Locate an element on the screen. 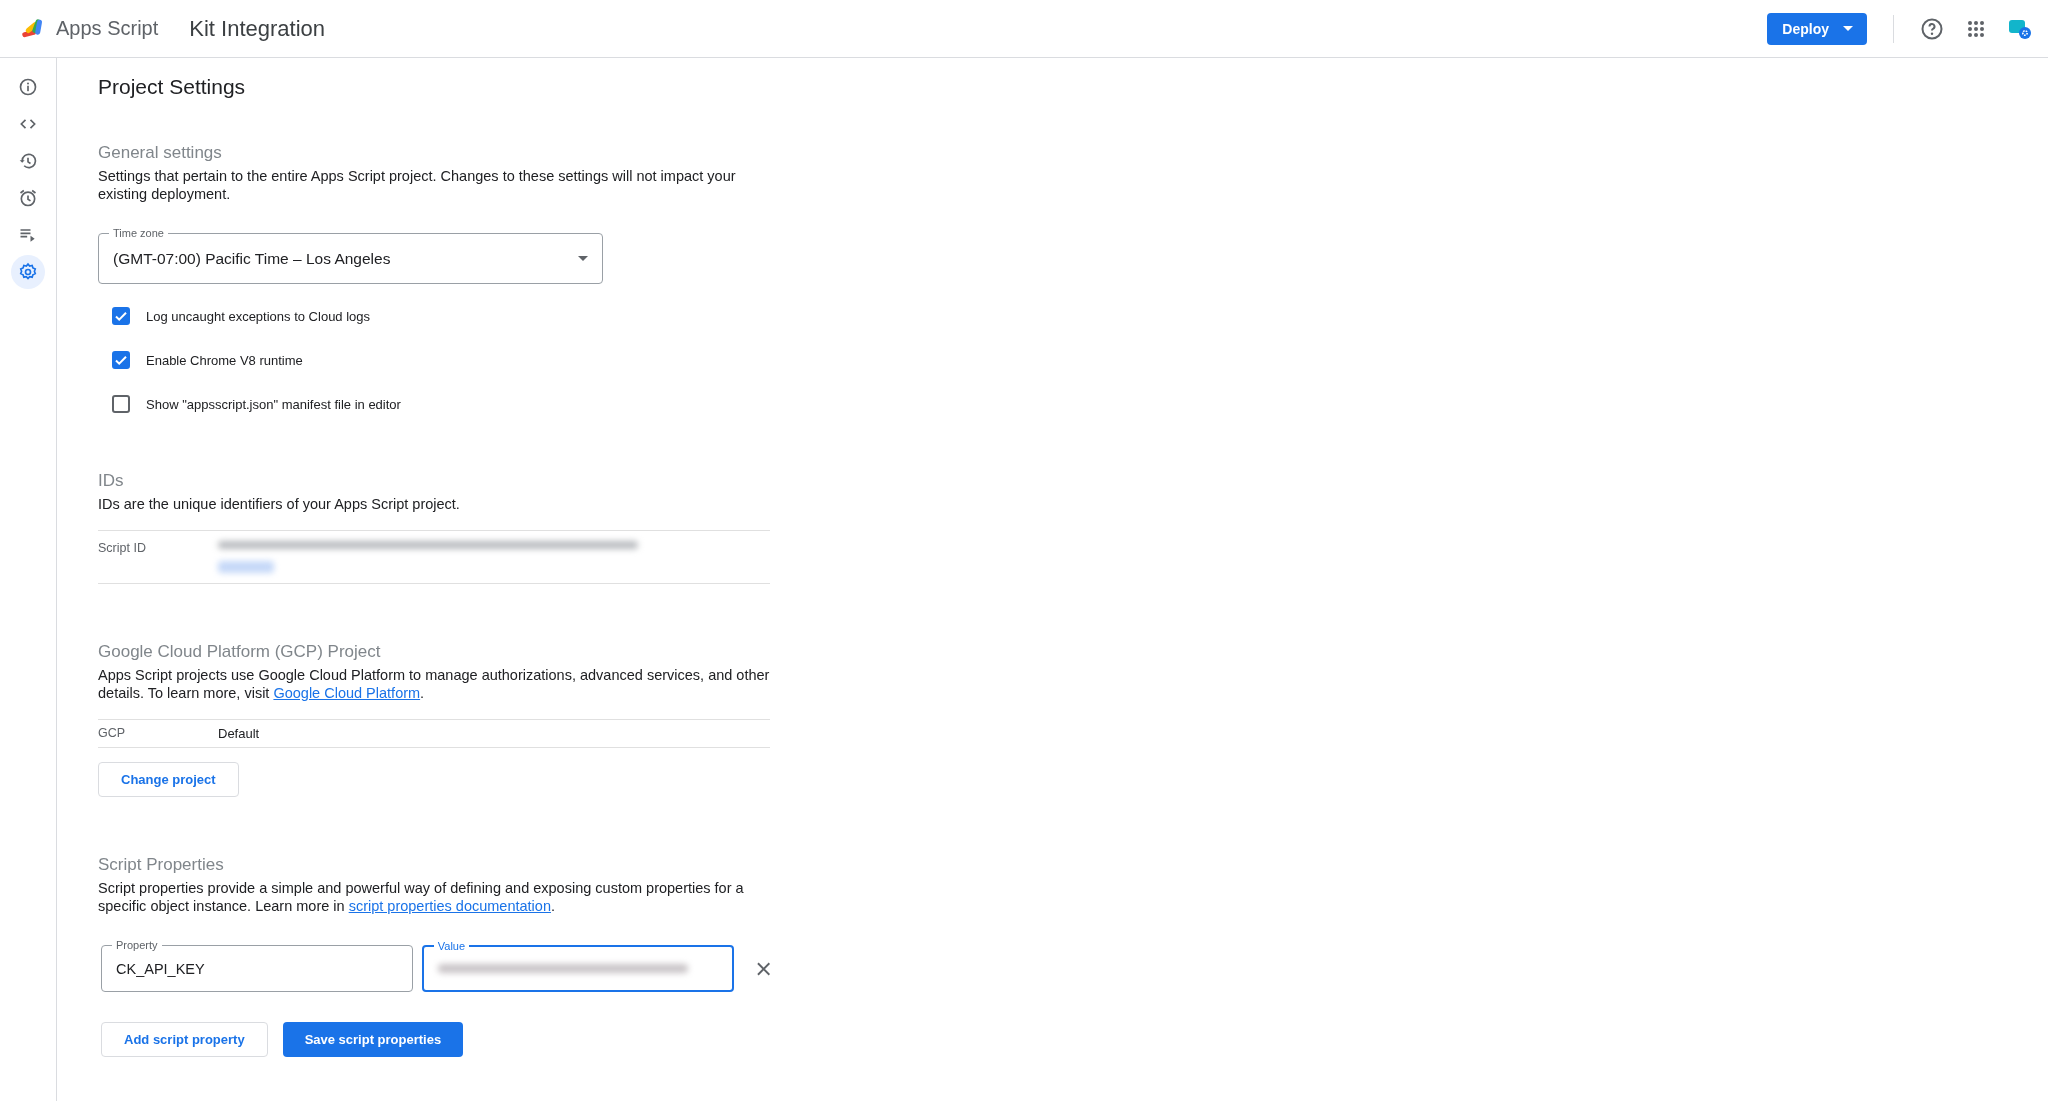  field-value: CK_API_KEY is located at coordinates (160, 968).